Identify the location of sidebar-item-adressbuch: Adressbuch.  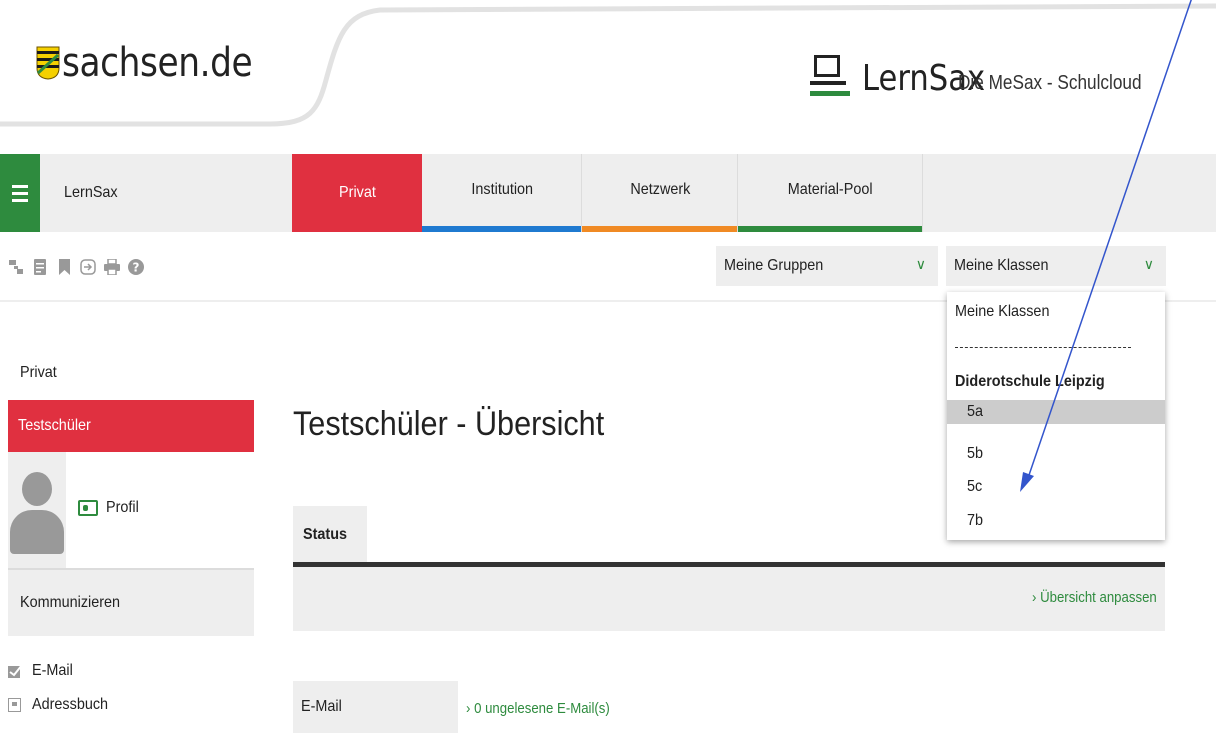
(62, 705).